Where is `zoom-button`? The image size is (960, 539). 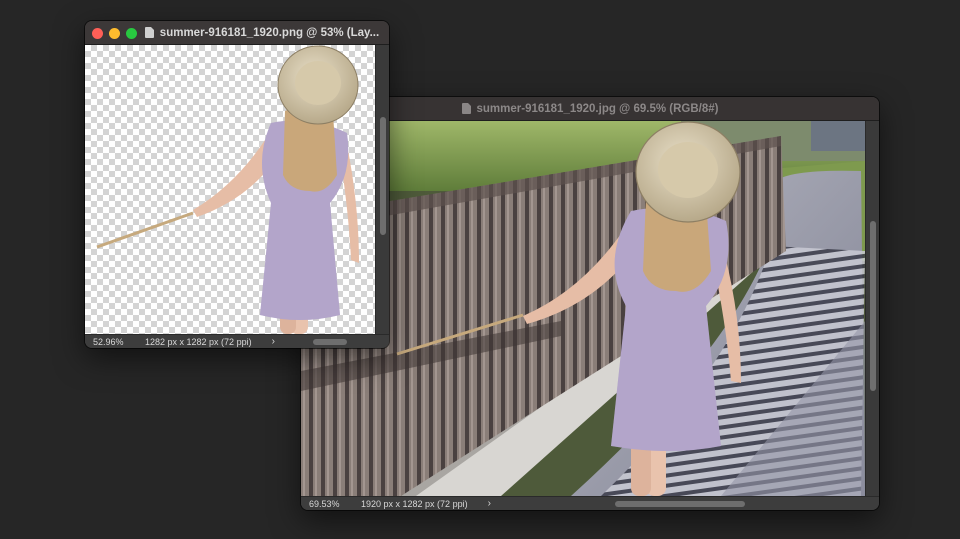 zoom-button is located at coordinates (131, 33).